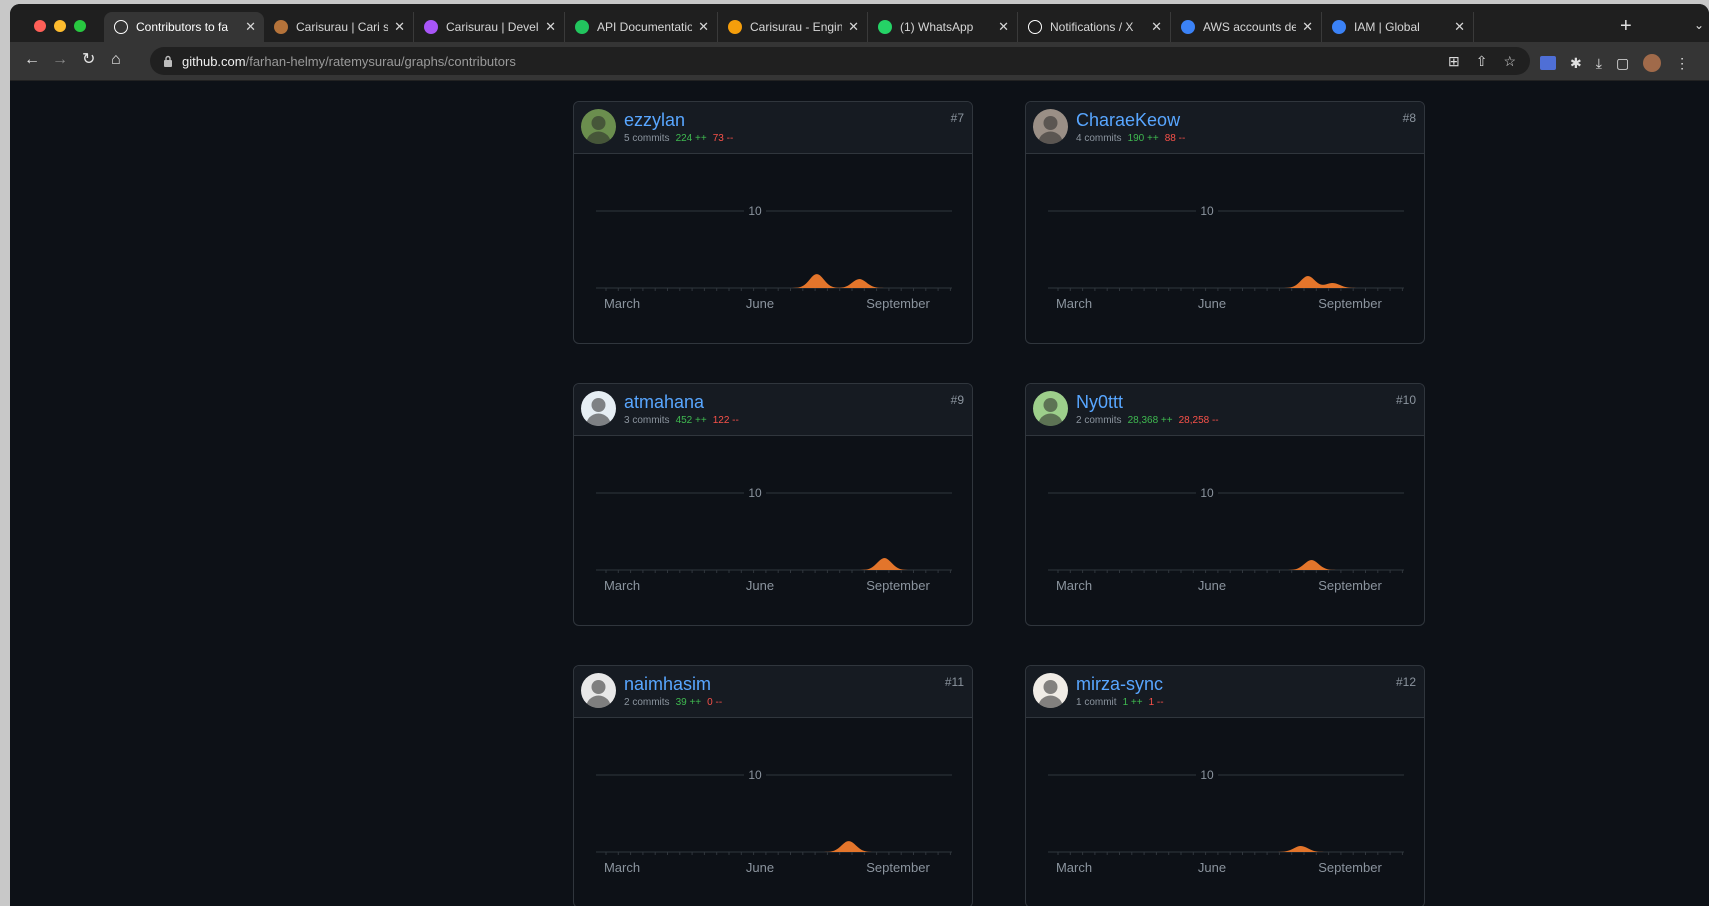 The image size is (1709, 906). Describe the element at coordinates (1614, 63) in the screenshot. I see `extensions-area: ✱ ⤓ ▢ ⋮` at that location.